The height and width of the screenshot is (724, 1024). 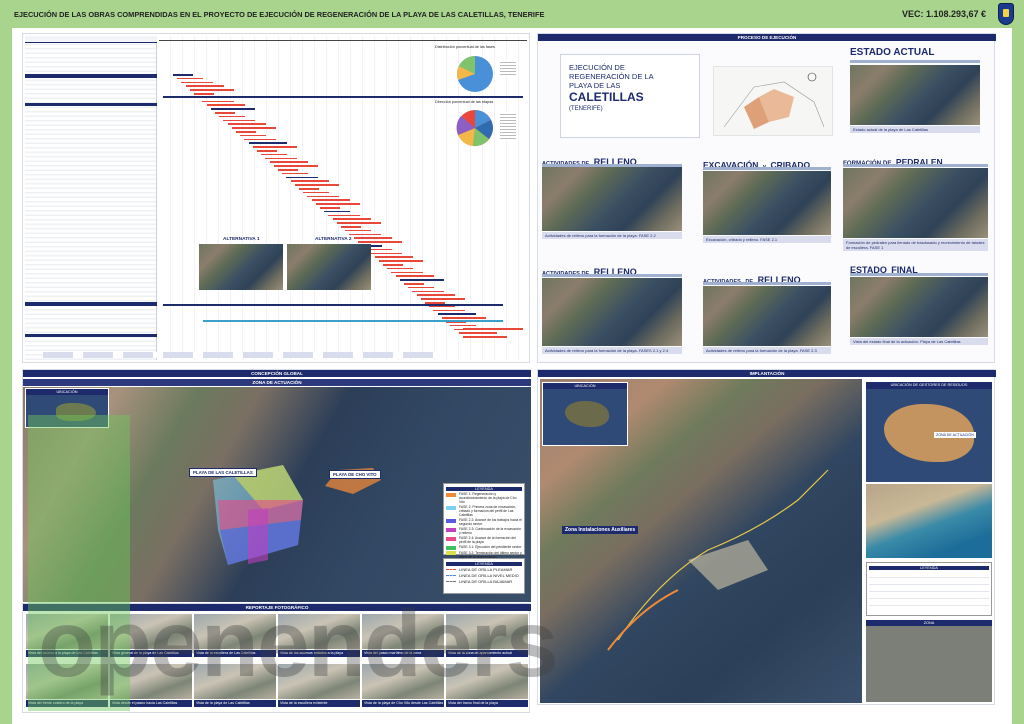 What do you see at coordinates (319, 703) in the screenshot?
I see `photo-caption: Vista de la escollera existente` at bounding box center [319, 703].